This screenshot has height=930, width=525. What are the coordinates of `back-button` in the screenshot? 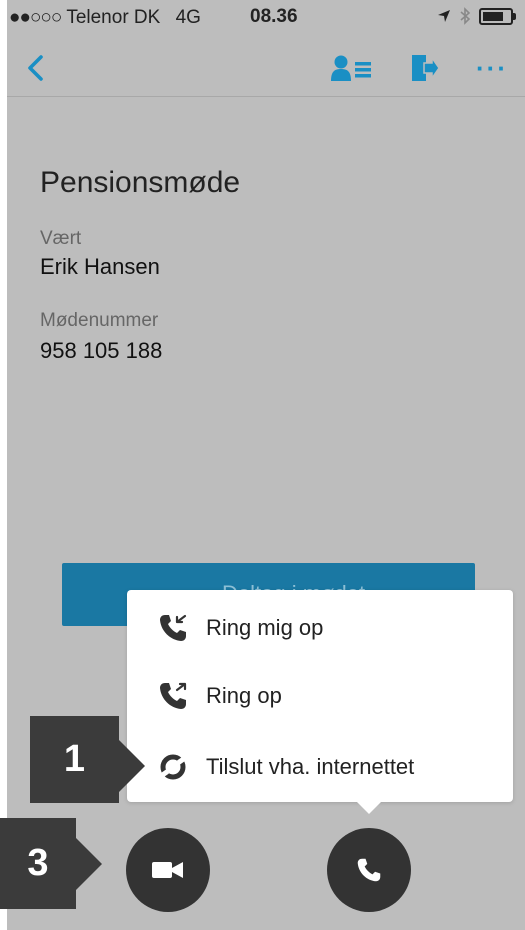 It's located at (35, 68).